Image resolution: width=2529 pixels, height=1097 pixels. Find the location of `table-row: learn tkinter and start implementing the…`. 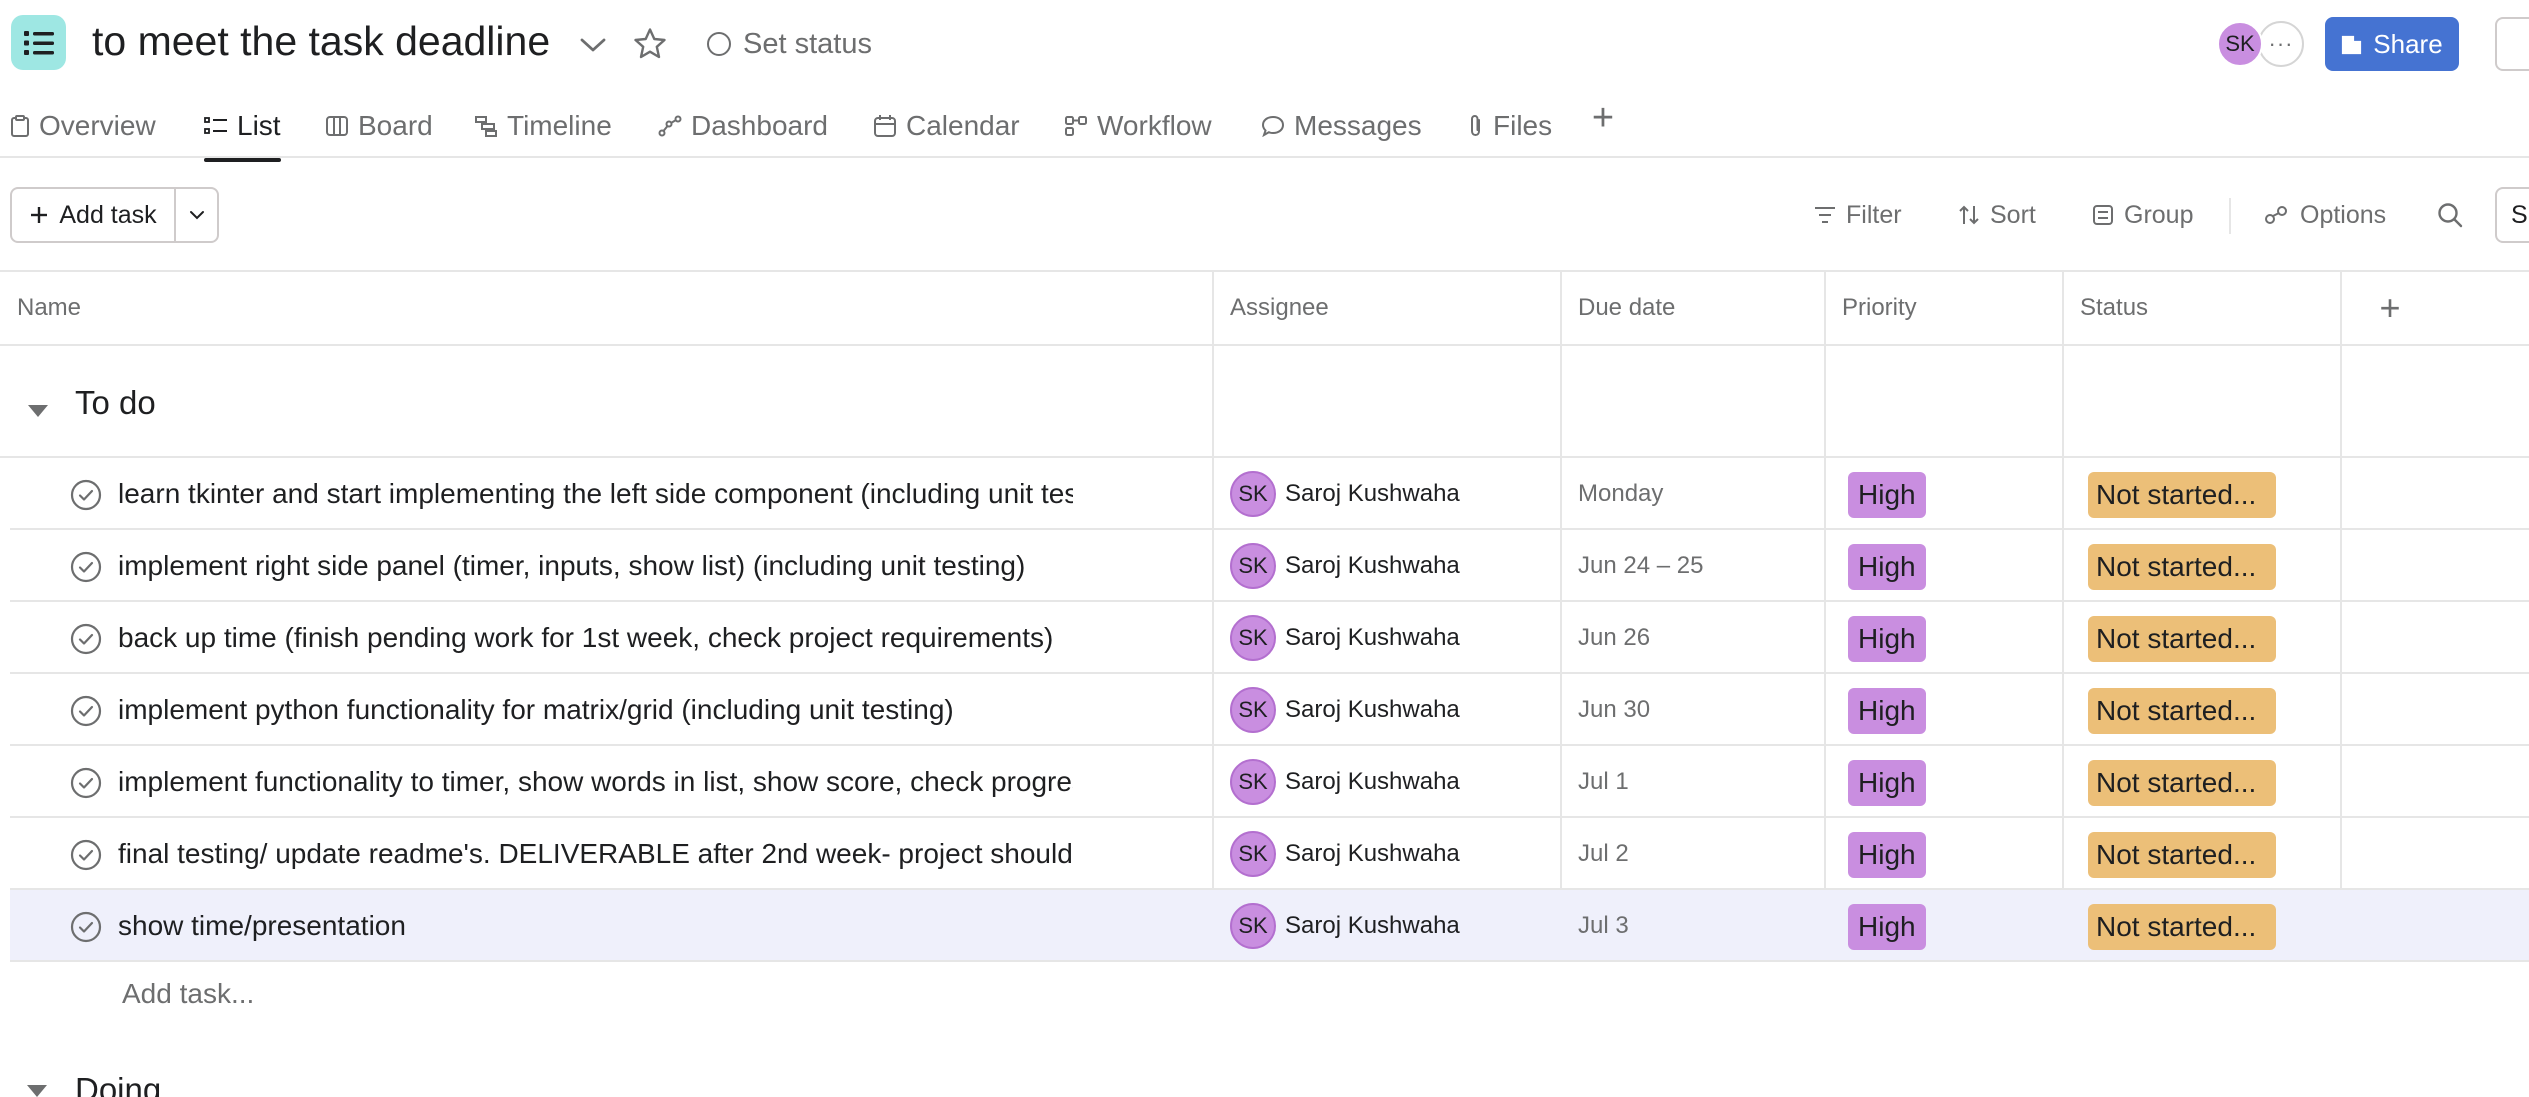

table-row: learn tkinter and start implementing the… is located at coordinates (1269, 494).